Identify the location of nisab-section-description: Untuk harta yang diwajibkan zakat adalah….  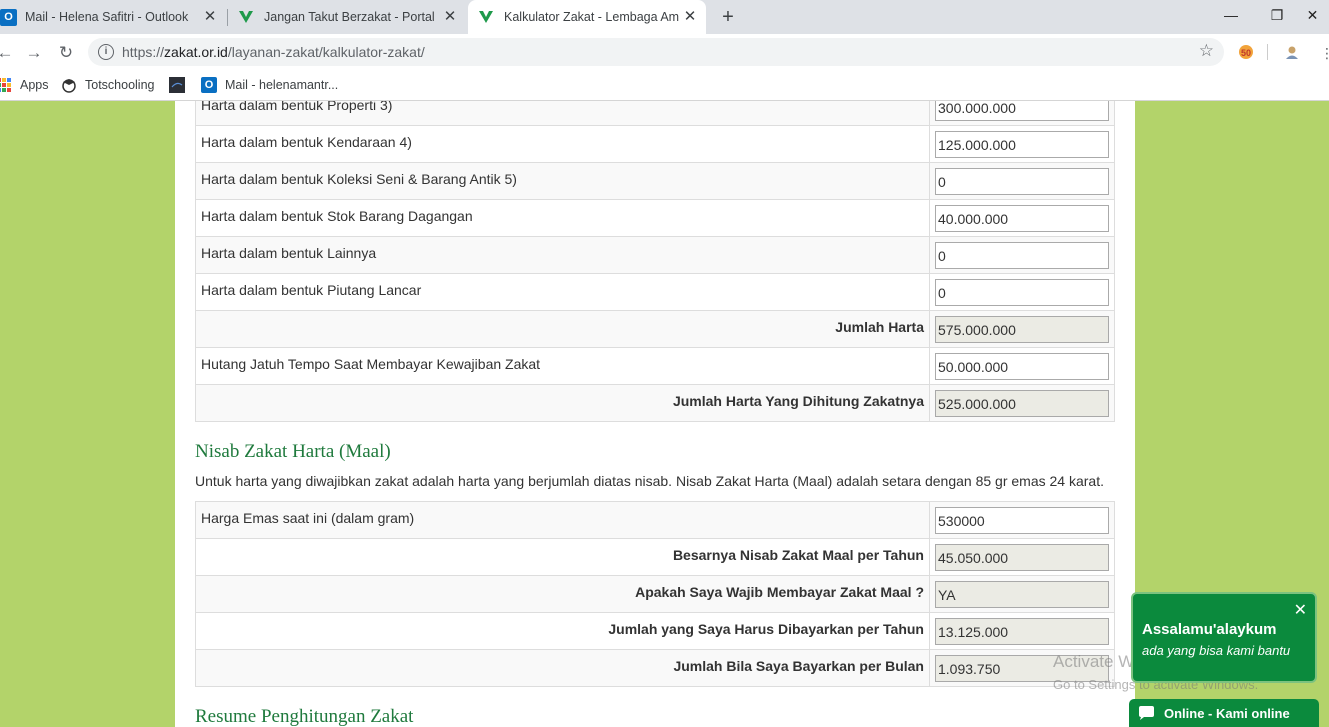
(649, 481).